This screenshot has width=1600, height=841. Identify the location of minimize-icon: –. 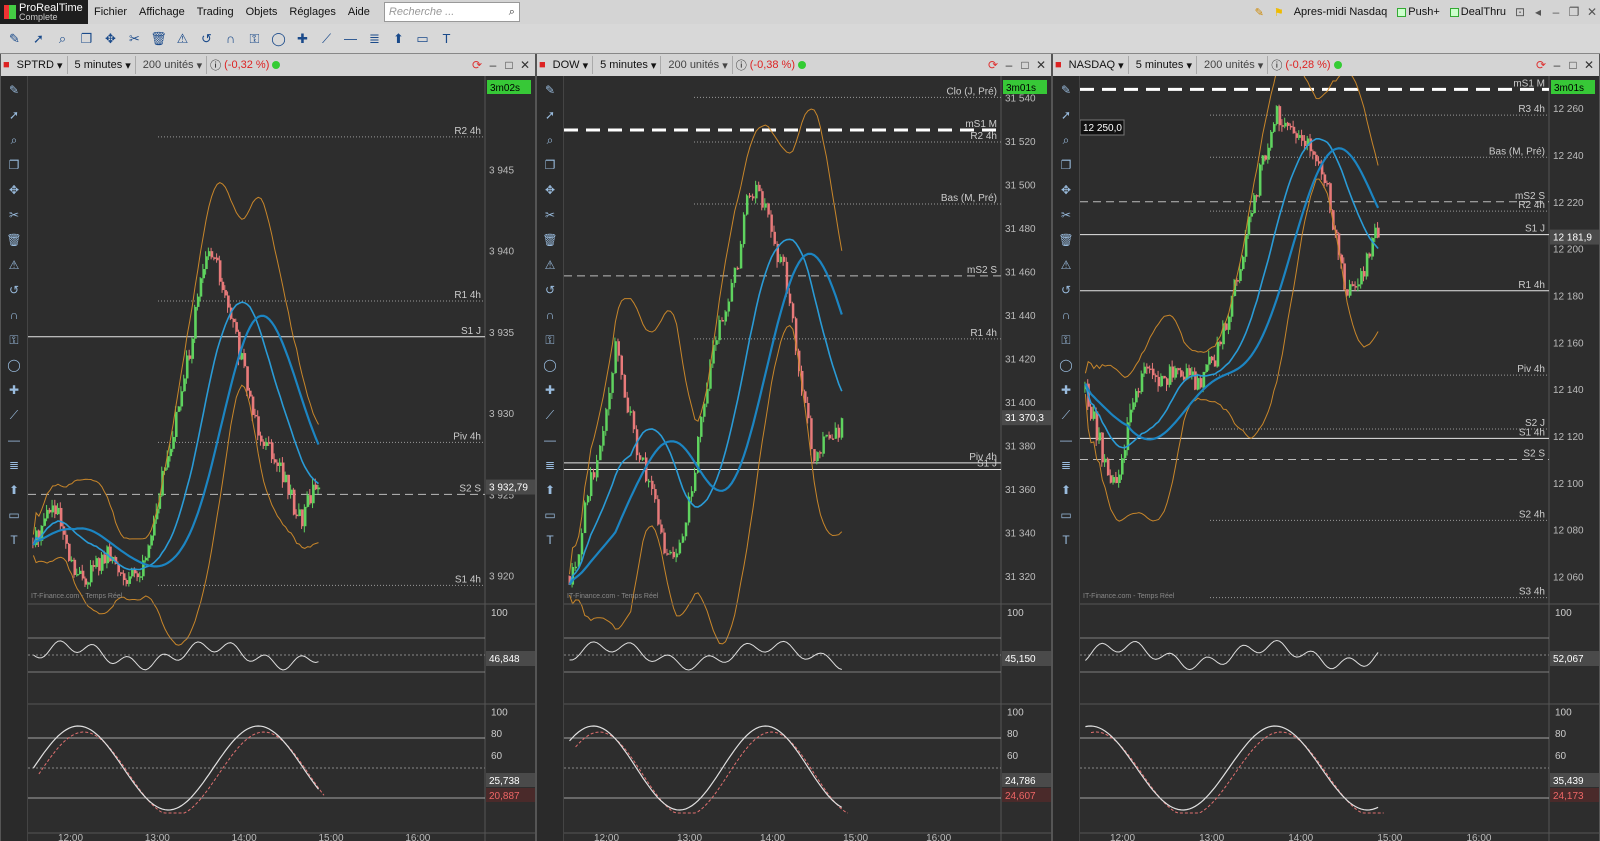
(1556, 12).